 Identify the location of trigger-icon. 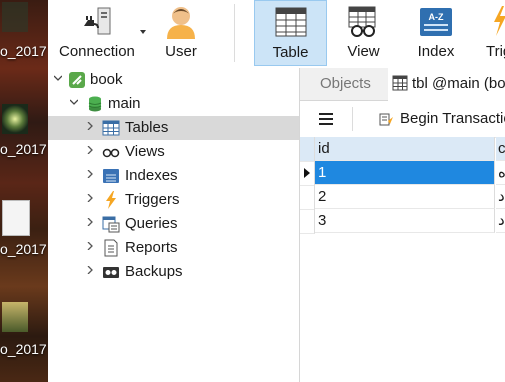
(499, 21).